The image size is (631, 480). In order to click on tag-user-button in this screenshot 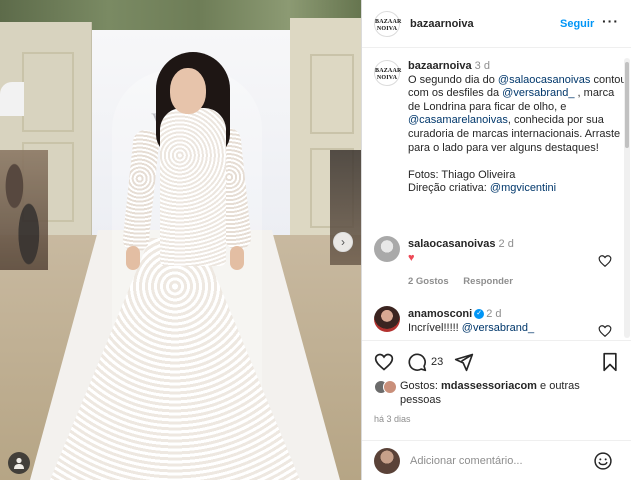, I will do `click(19, 463)`.